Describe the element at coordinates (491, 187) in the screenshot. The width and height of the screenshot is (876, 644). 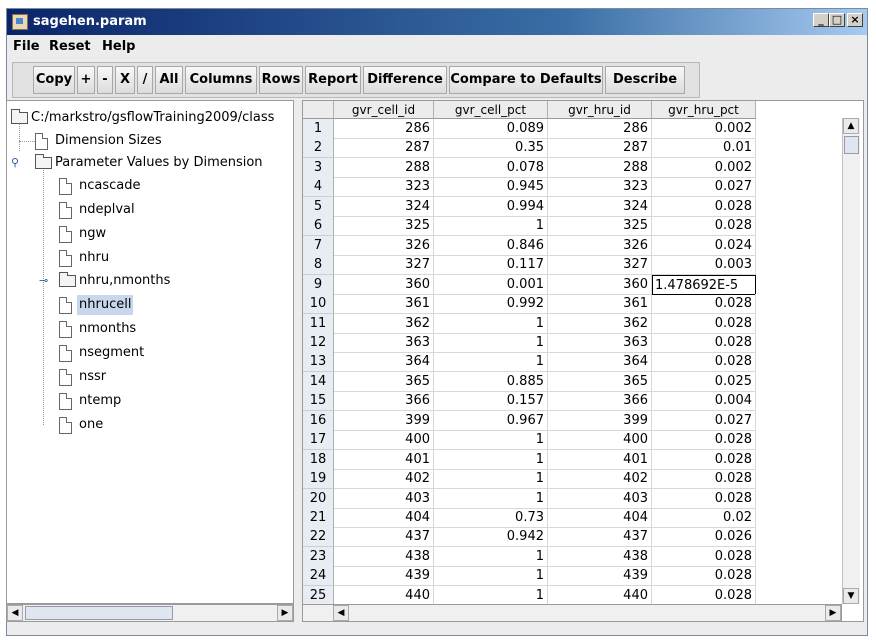
I see `table-cell: 0.945` at that location.